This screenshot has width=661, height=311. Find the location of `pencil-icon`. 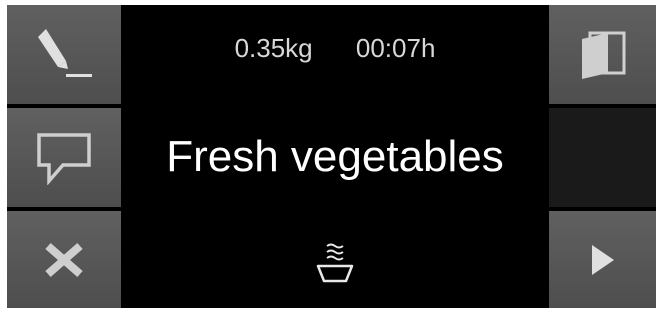

pencil-icon is located at coordinates (64, 55).